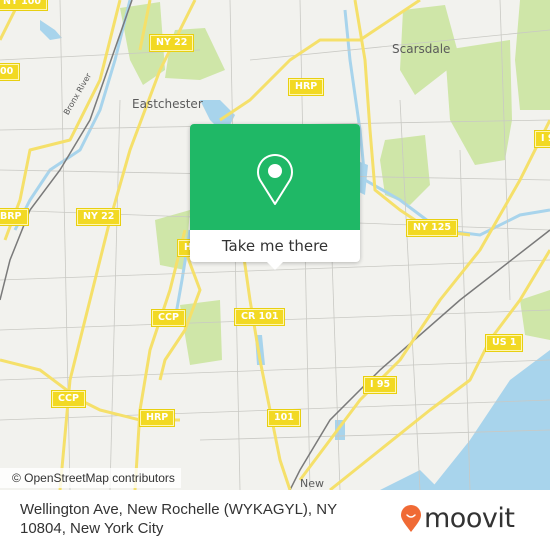 This screenshot has height=550, width=550. I want to click on road-shield-i95: I 95, so click(380, 385).